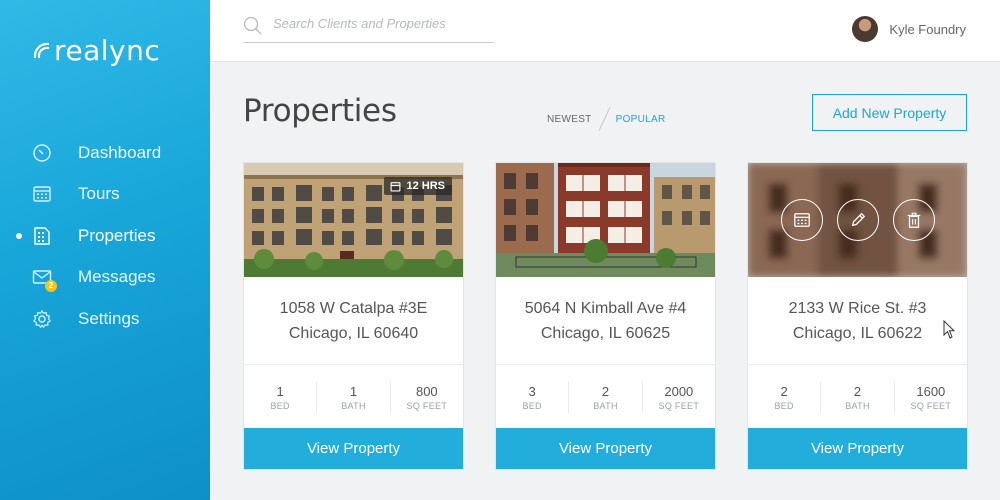 Image resolution: width=1000 pixels, height=500 pixels. I want to click on mail-icon: 2, so click(44, 280).